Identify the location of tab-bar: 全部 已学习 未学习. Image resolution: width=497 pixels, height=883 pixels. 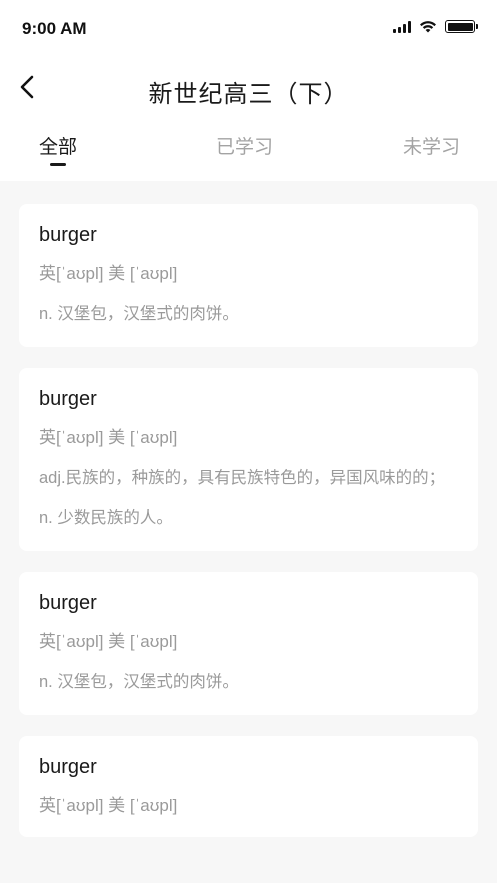
(248, 150).